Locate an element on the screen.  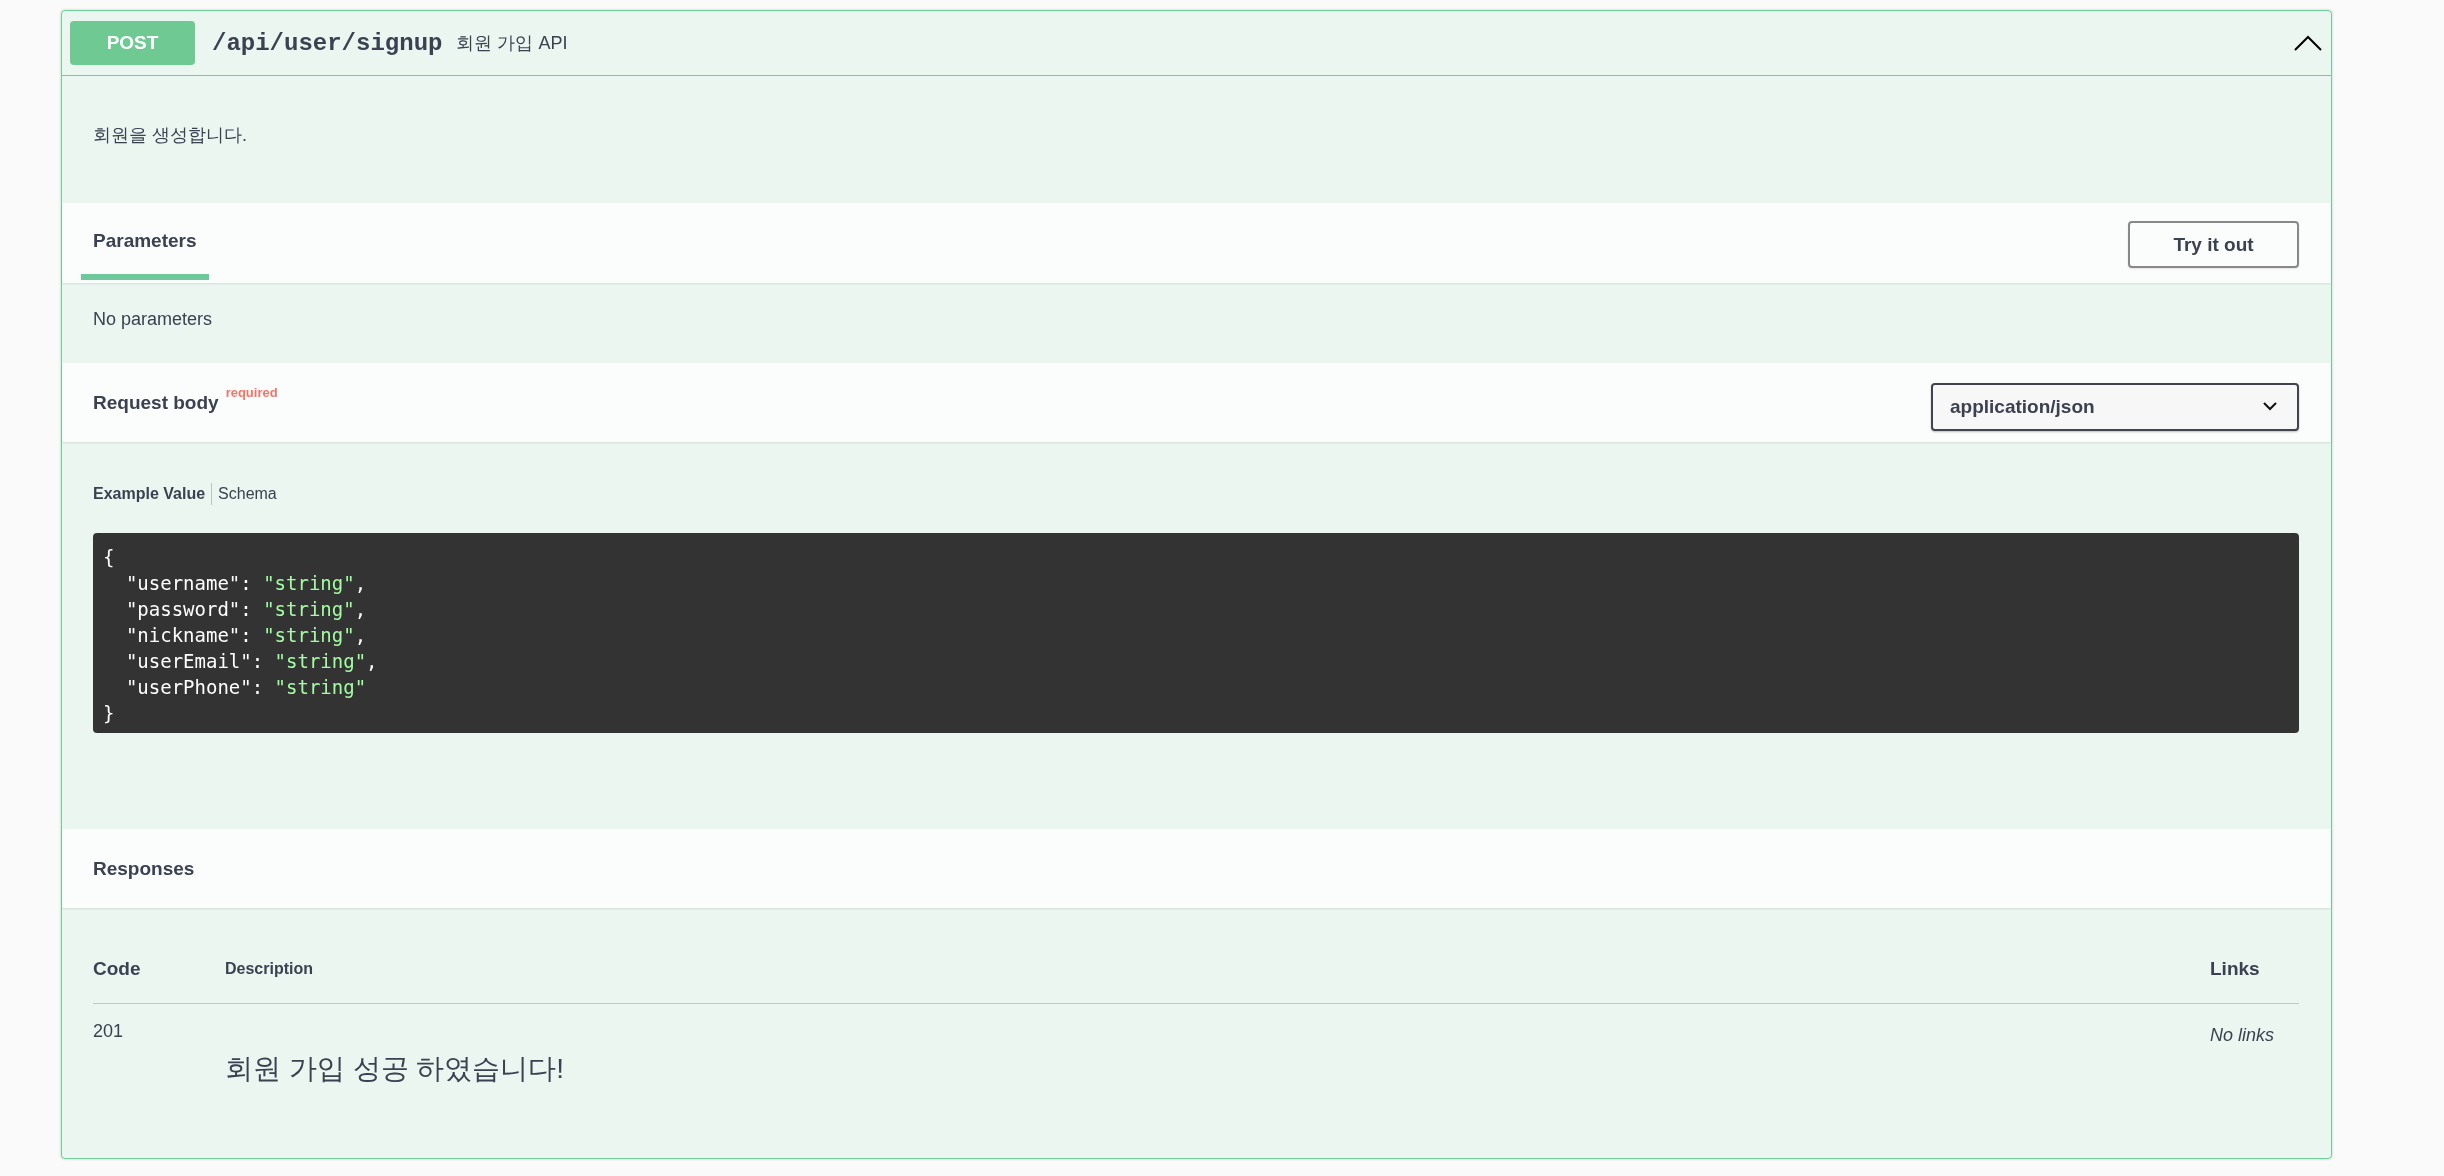
method-badge: POST is located at coordinates (132, 43).